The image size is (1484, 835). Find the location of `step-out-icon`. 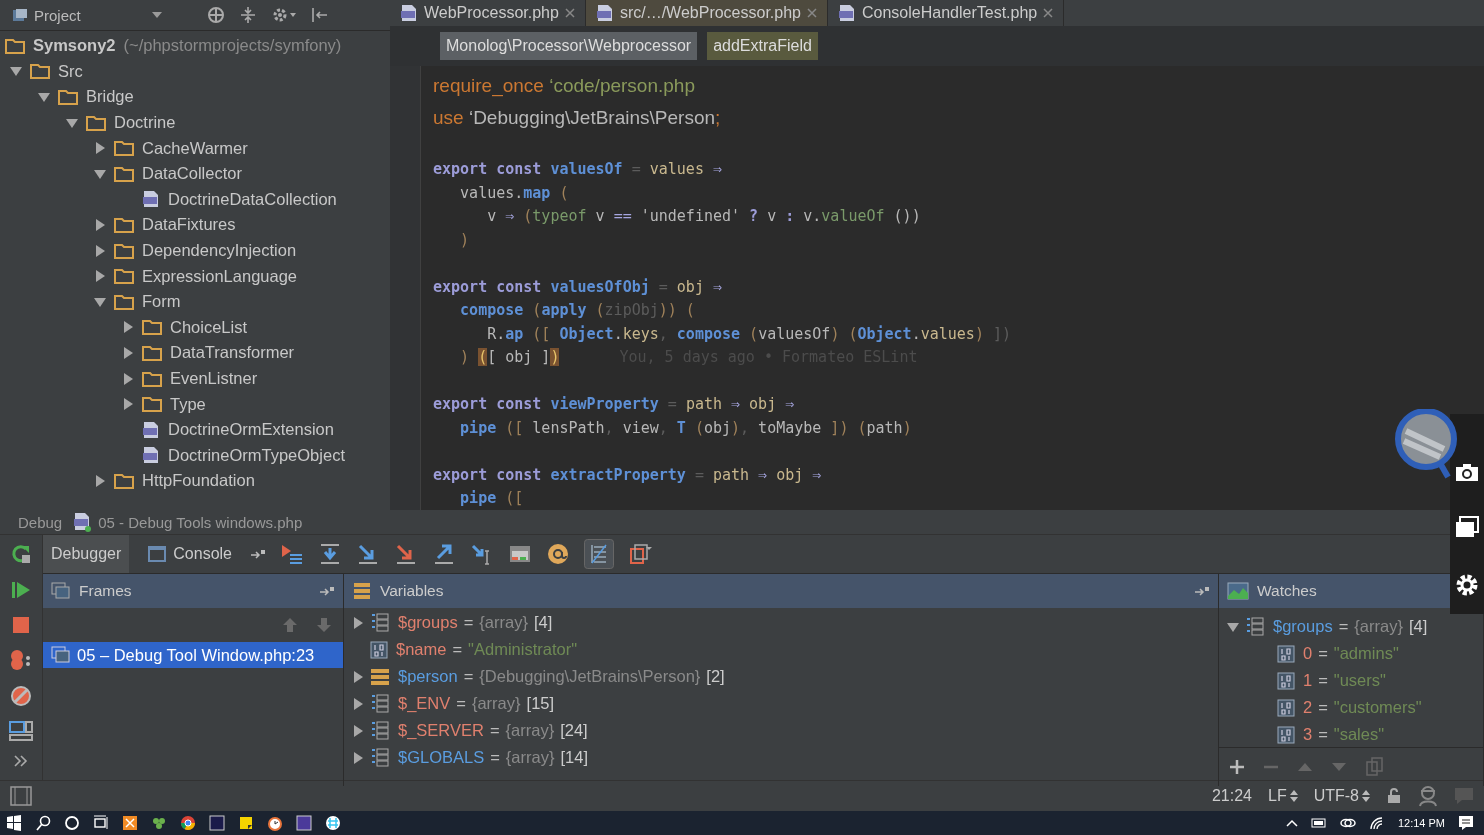

step-out-icon is located at coordinates (444, 554).